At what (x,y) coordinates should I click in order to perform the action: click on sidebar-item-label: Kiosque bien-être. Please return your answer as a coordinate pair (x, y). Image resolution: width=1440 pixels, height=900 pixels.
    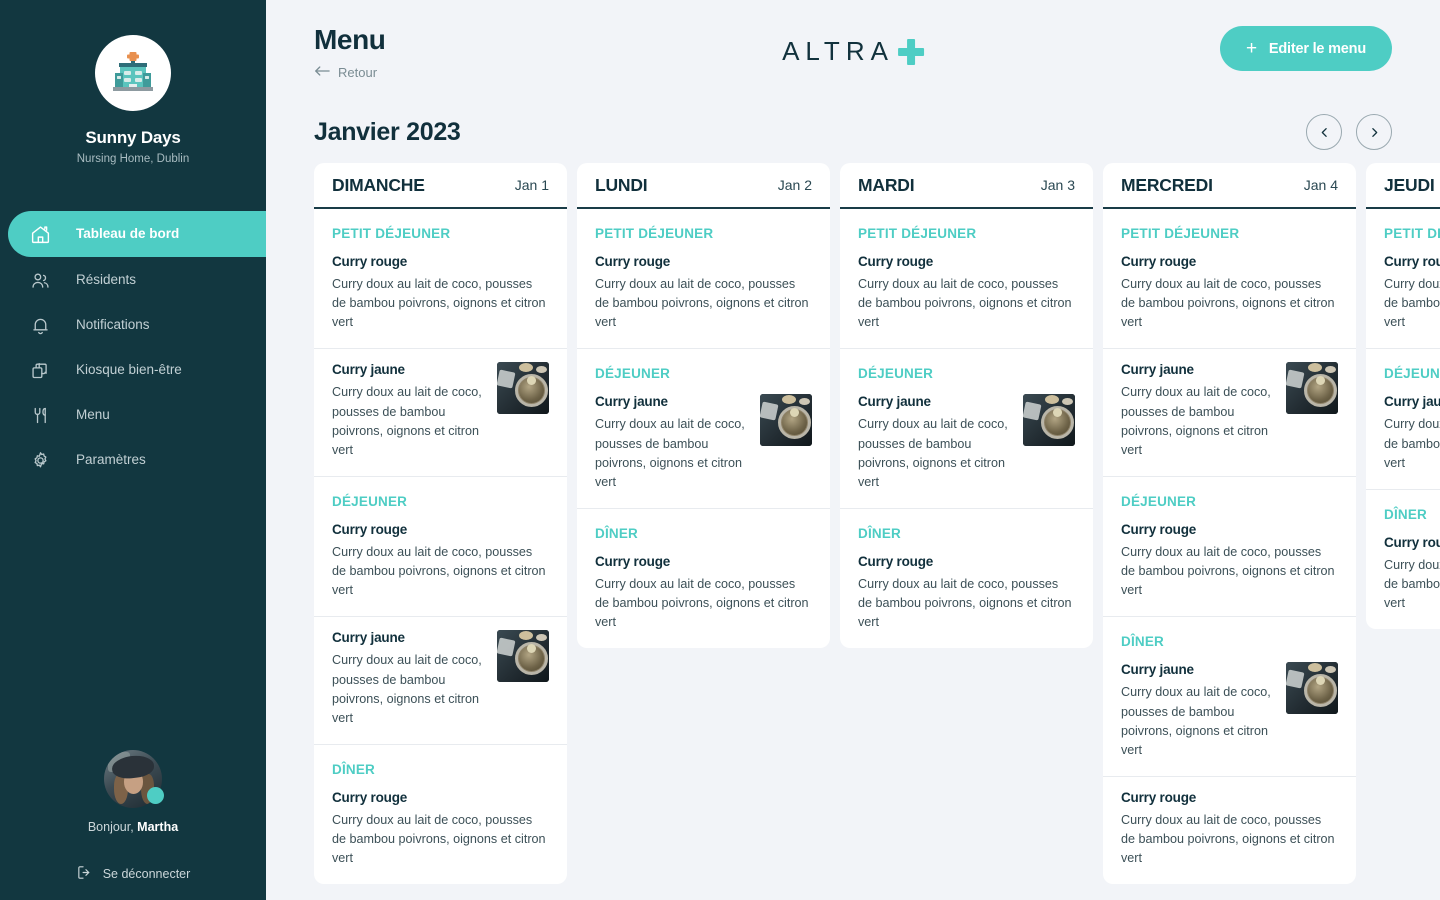
    Looking at the image, I should click on (129, 370).